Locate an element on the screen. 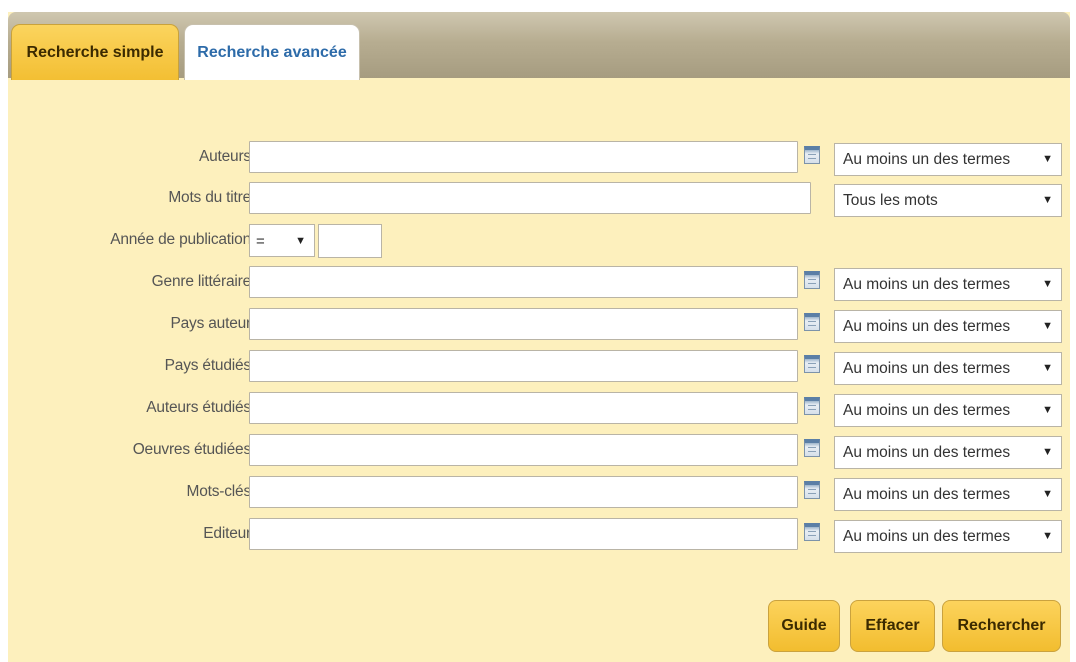  editeur-mode-value: Au moins un des termes is located at coordinates (927, 536).